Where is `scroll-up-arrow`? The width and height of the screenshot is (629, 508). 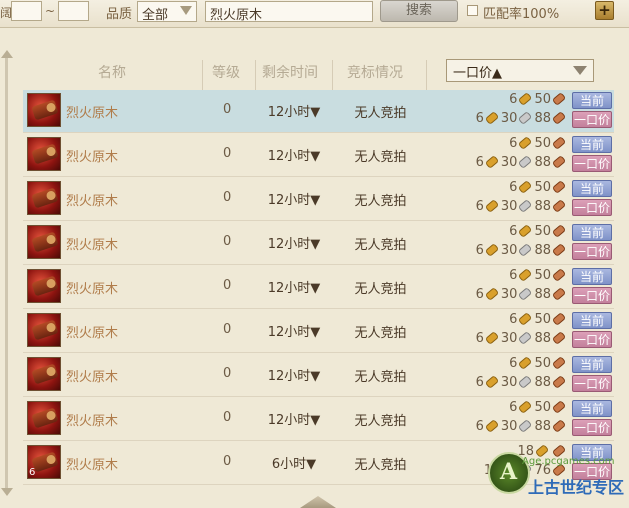
scroll-up-arrow is located at coordinates (7, 54).